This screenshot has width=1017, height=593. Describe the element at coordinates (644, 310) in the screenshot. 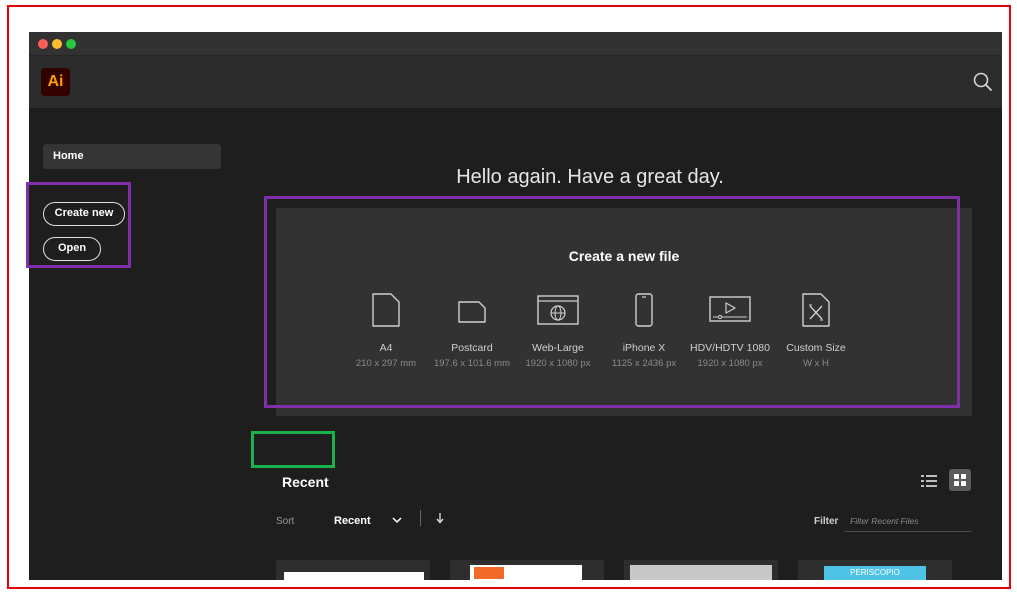

I see `phone-icon` at that location.